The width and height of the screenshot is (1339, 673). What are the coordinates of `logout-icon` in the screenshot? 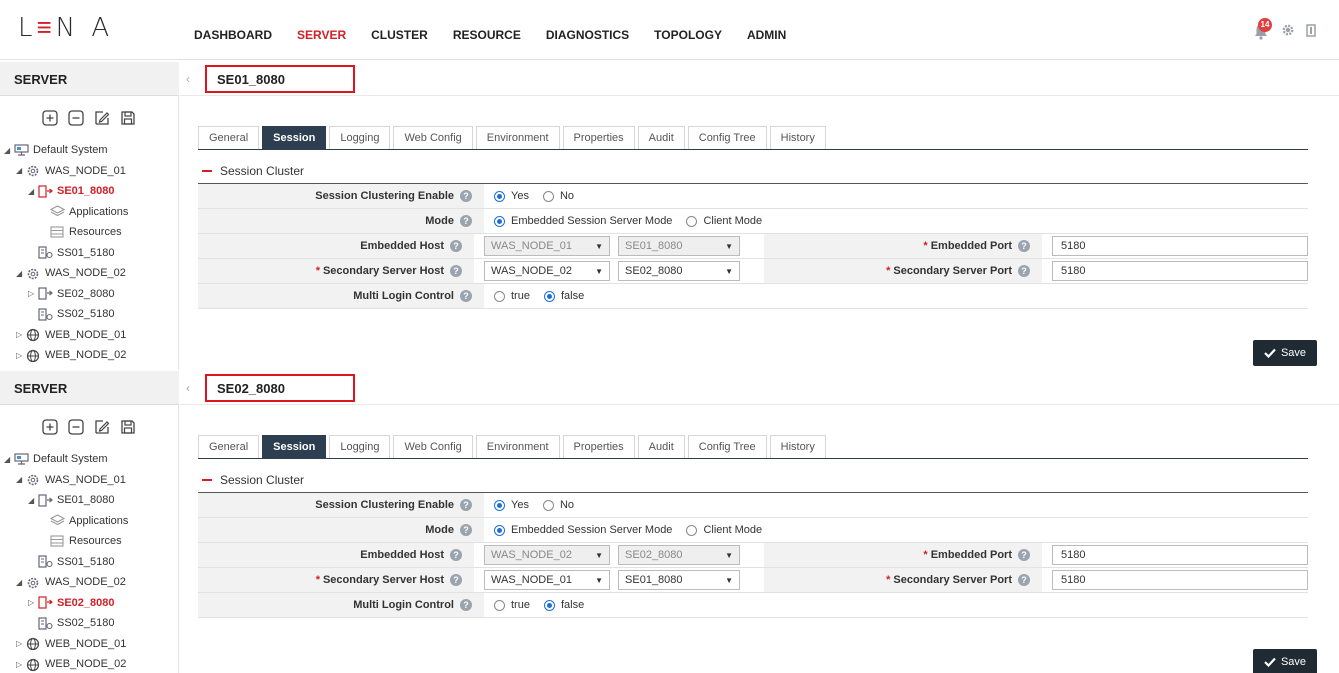 It's located at (1311, 31).